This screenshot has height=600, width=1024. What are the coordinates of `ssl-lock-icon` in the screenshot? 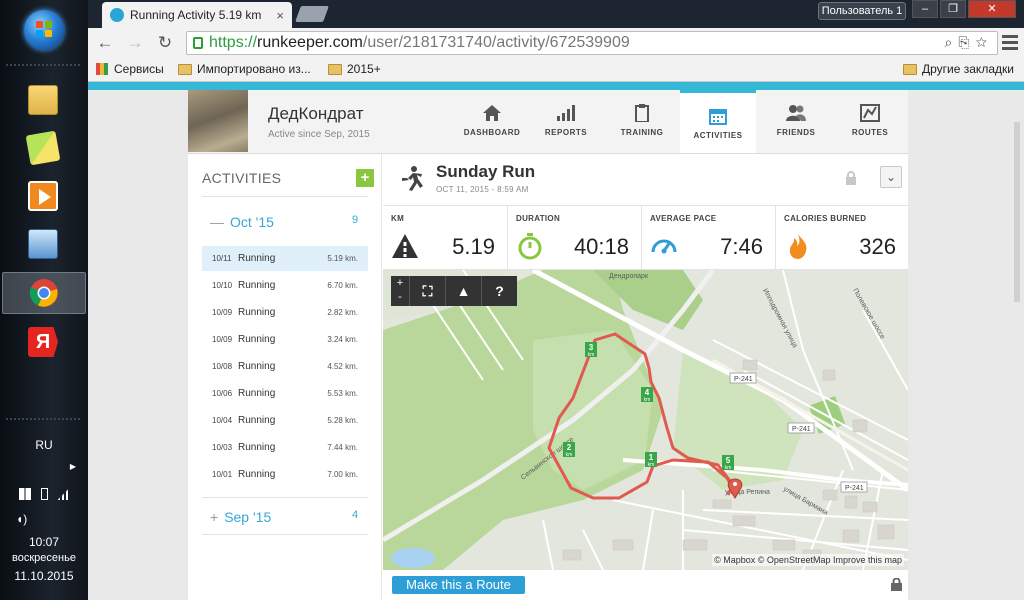 It's located at (198, 43).